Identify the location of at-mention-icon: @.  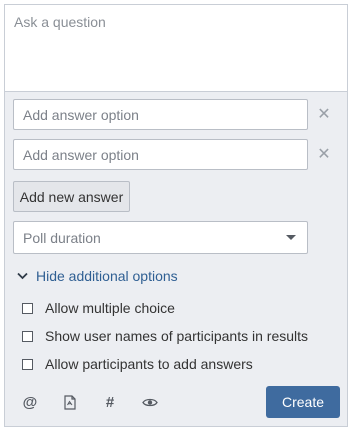
(30, 402).